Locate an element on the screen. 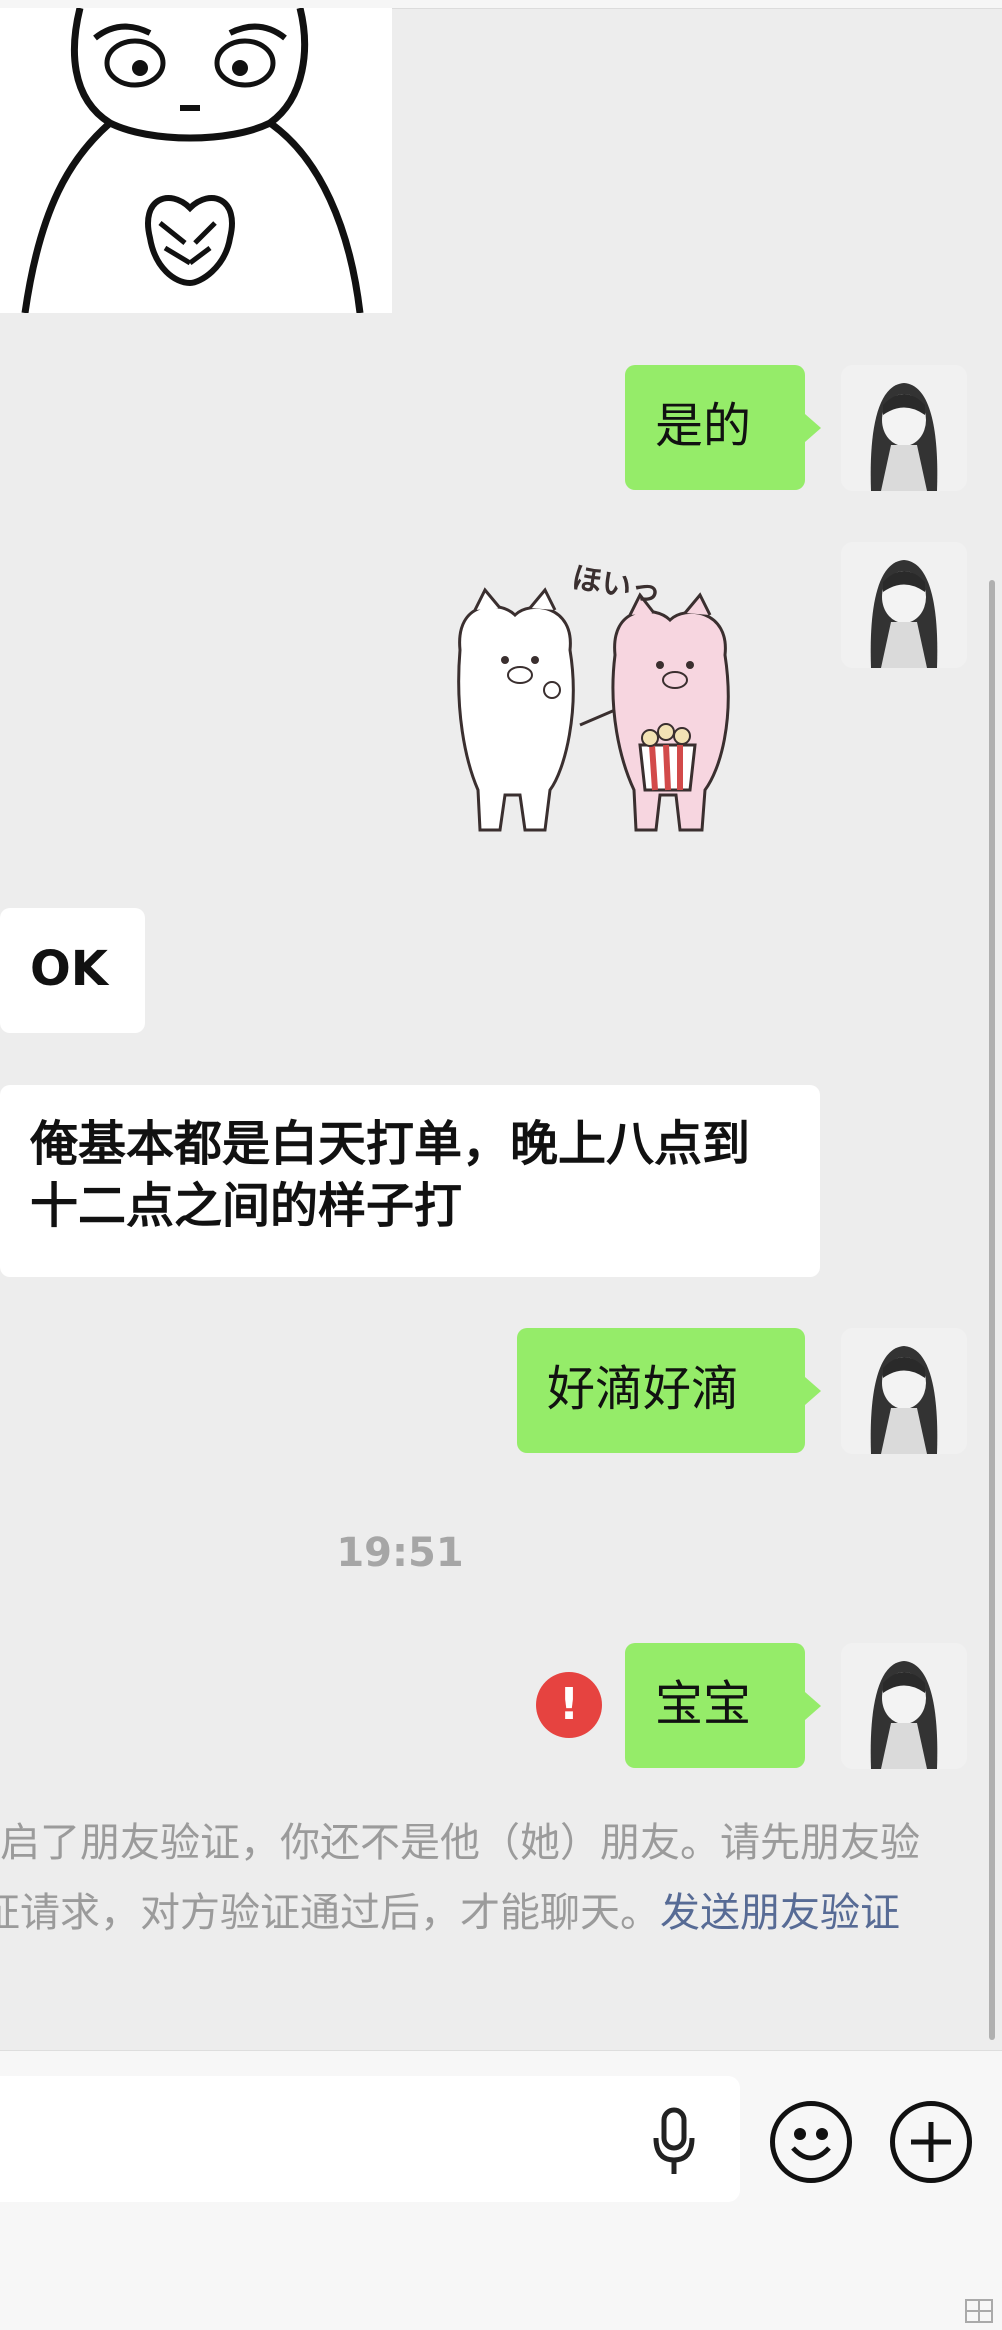  message-bubble-outgoing: 是的 is located at coordinates (723, 427).